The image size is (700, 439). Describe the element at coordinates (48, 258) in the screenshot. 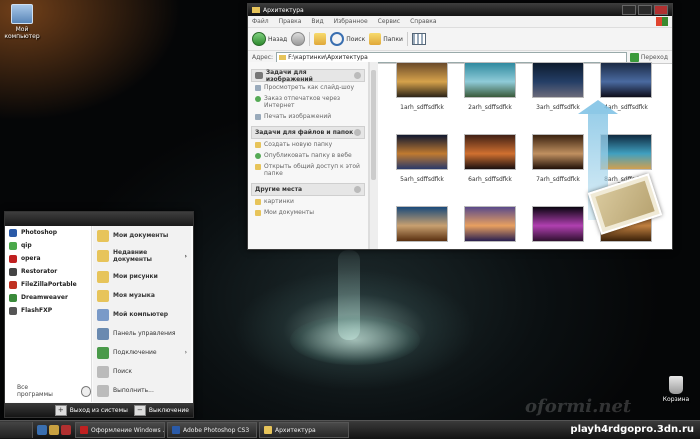

I see `pinned-program: opera` at that location.